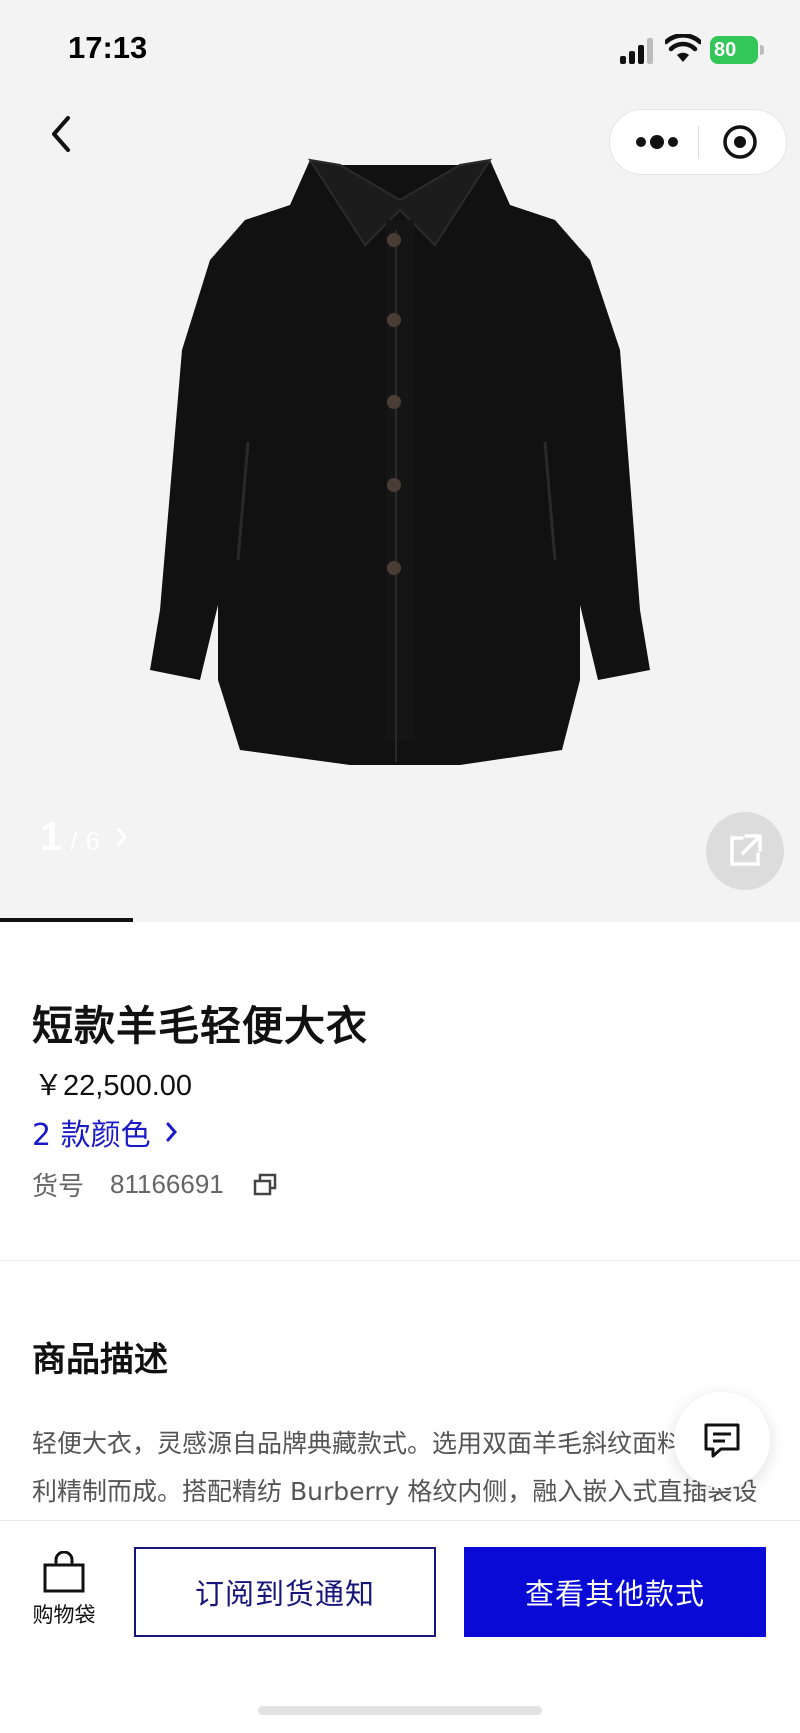 The image size is (800, 1733). I want to click on back-arrow-icon, so click(62, 134).